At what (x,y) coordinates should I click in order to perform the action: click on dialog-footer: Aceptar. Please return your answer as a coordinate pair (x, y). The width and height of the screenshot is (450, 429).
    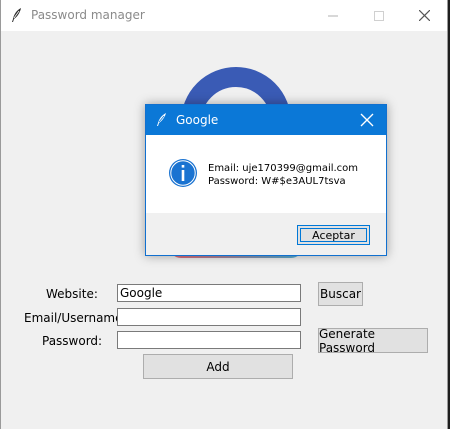
    Looking at the image, I should click on (266, 234).